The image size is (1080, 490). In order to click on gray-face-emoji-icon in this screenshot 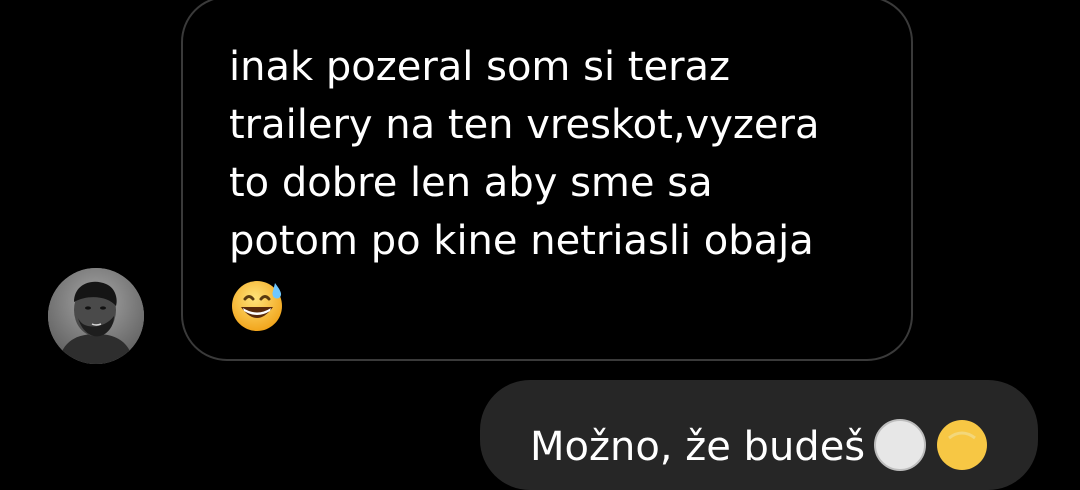, I will do `click(900, 445)`.